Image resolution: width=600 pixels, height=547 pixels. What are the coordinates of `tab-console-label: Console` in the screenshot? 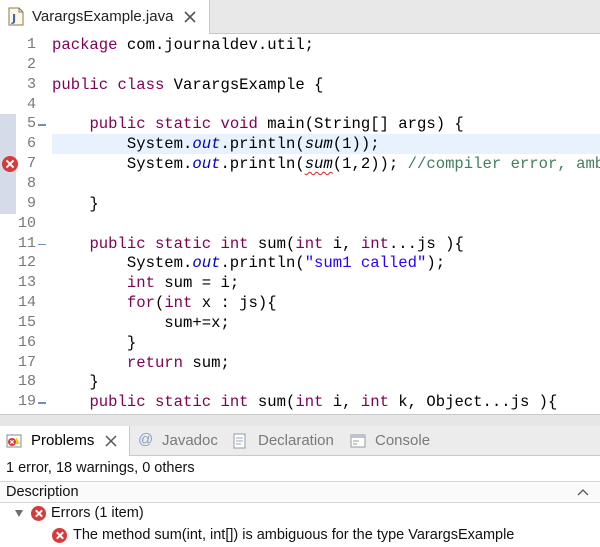 It's located at (403, 440).